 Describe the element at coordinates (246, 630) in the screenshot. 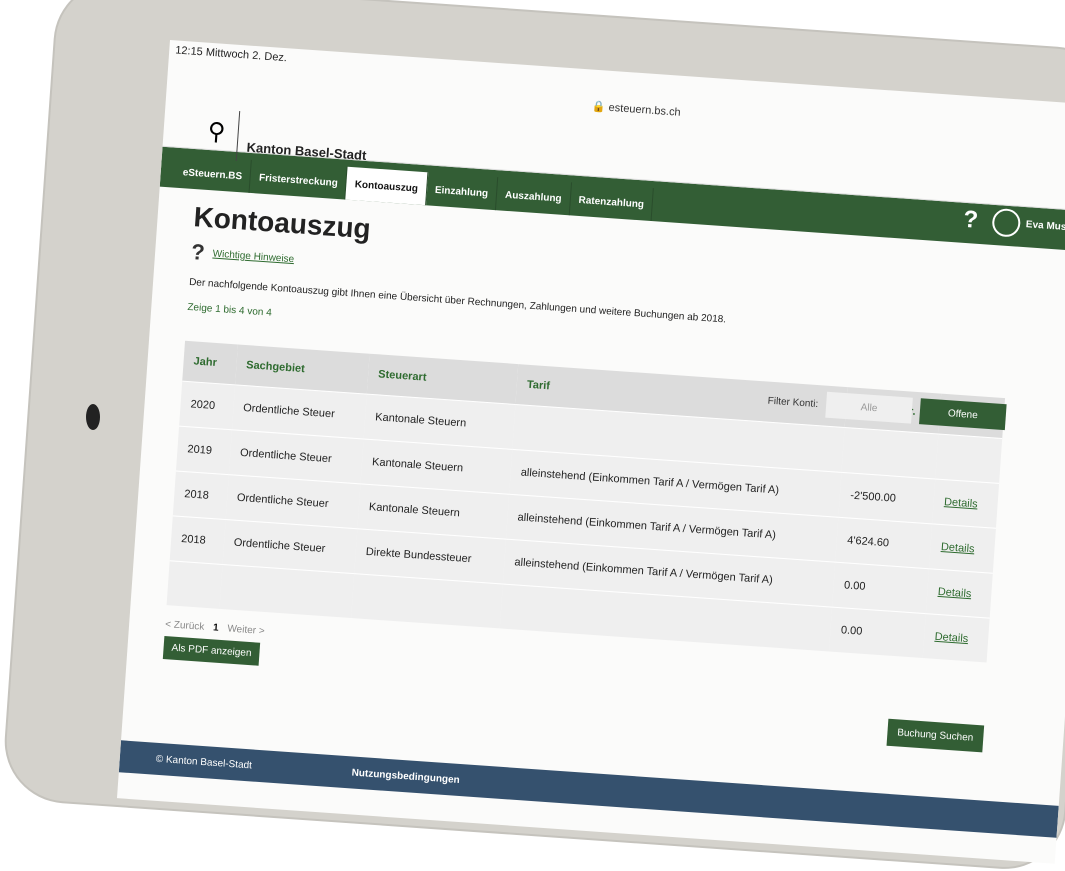

I see `pager-next: Weiter >` at that location.